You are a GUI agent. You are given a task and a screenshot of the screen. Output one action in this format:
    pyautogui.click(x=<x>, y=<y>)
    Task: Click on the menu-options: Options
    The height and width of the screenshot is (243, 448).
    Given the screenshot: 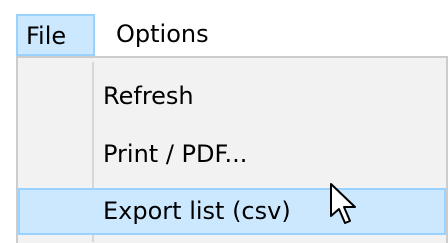 What is the action you would take?
    pyautogui.click(x=181, y=35)
    